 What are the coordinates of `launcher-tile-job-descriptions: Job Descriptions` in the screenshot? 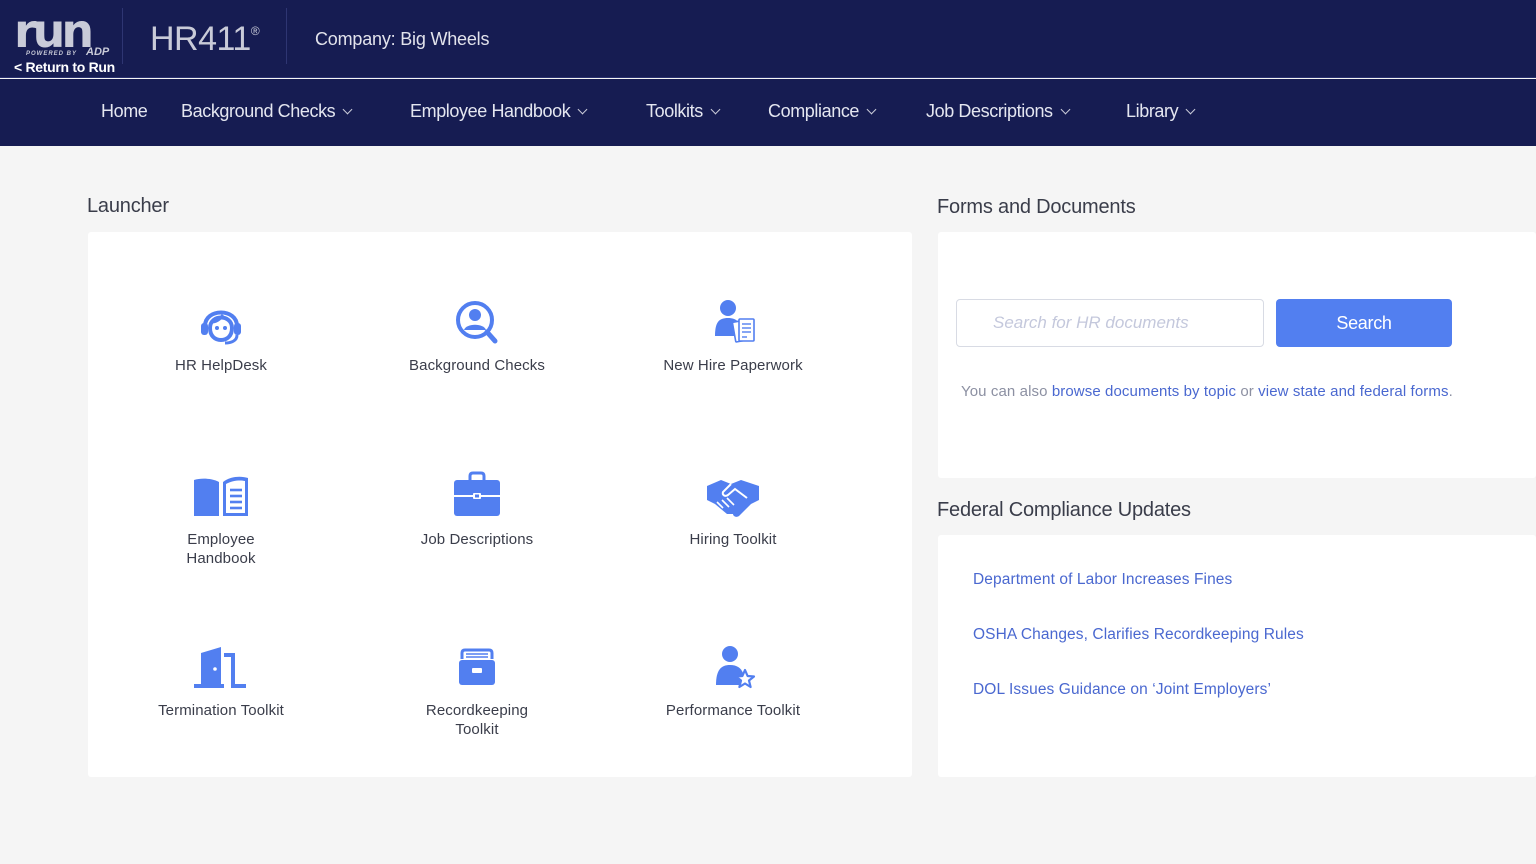 It's located at (477, 509).